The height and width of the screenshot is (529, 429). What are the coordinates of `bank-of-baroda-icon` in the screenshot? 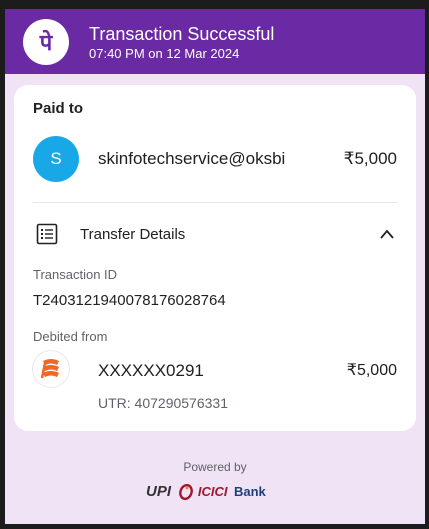 It's located at (51, 369).